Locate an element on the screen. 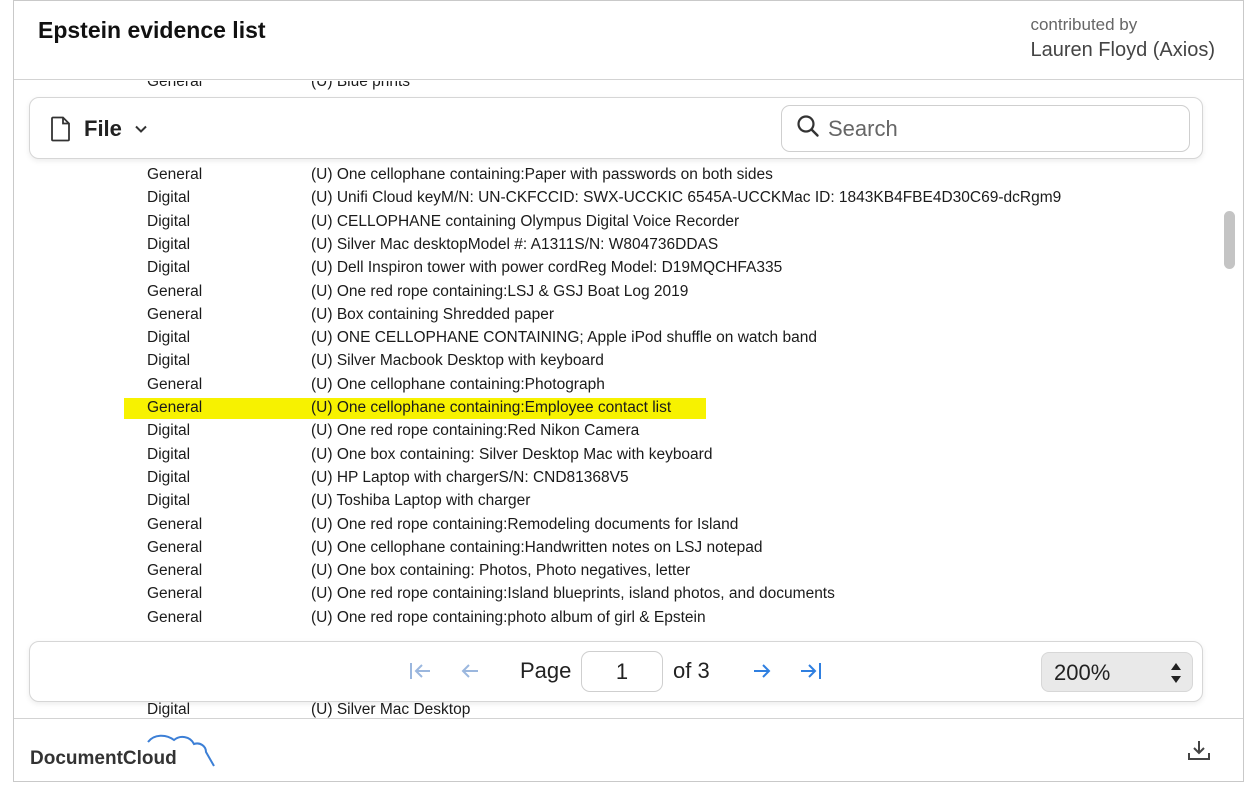 This screenshot has width=1259, height=800. zoom-select: 200% is located at coordinates (1117, 672).